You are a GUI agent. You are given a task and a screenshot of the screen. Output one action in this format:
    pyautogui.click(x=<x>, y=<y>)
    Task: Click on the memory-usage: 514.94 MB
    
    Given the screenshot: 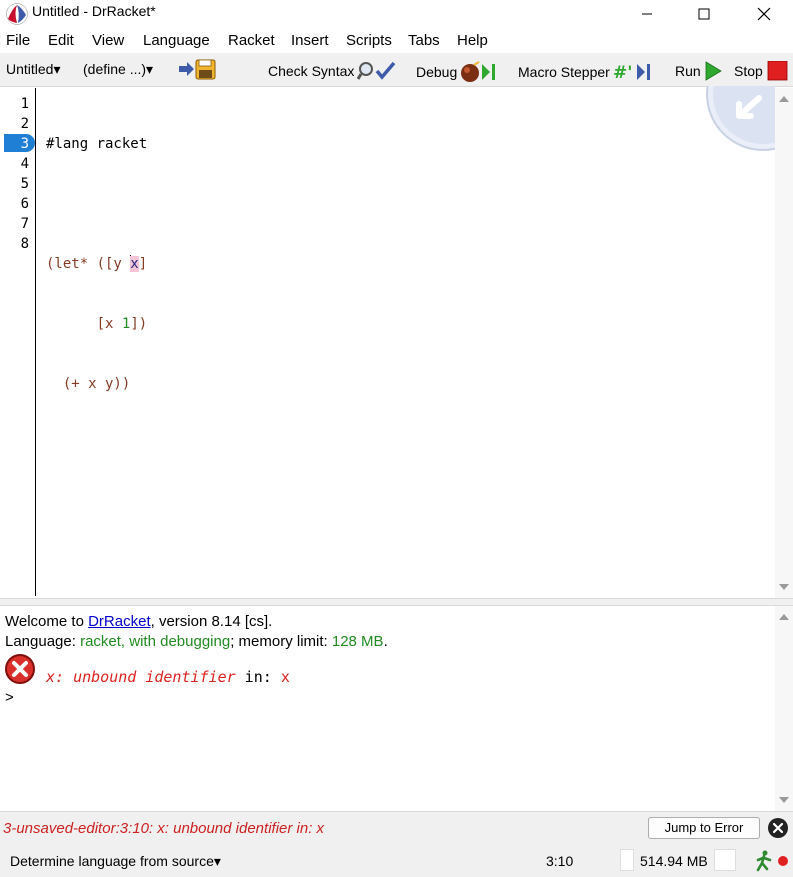 What is the action you would take?
    pyautogui.click(x=674, y=861)
    